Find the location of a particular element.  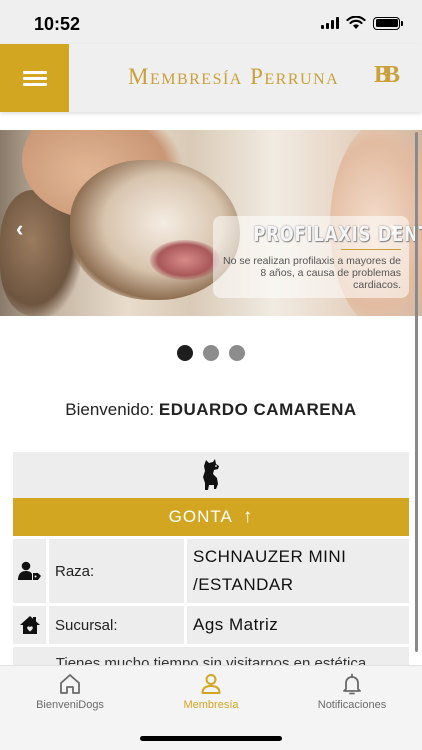

wifi-icon is located at coordinates (356, 22).